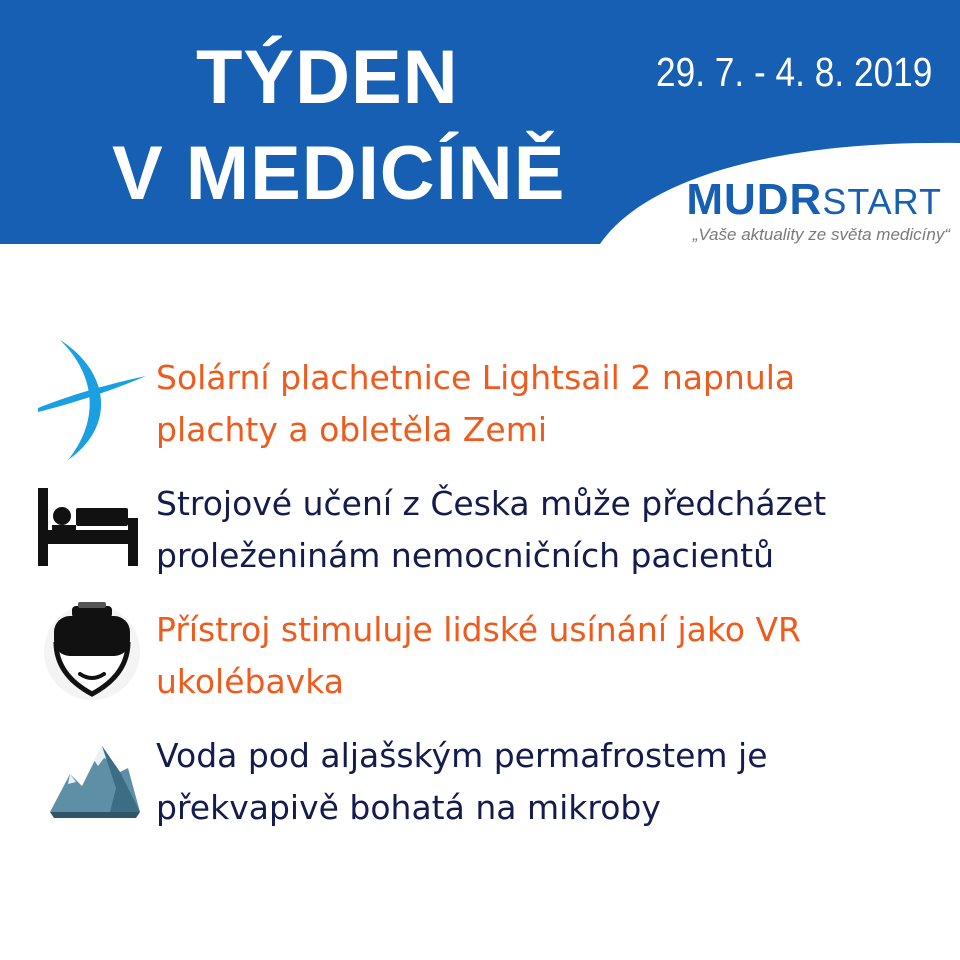  What do you see at coordinates (95, 782) in the screenshot?
I see `mountain-icon` at bounding box center [95, 782].